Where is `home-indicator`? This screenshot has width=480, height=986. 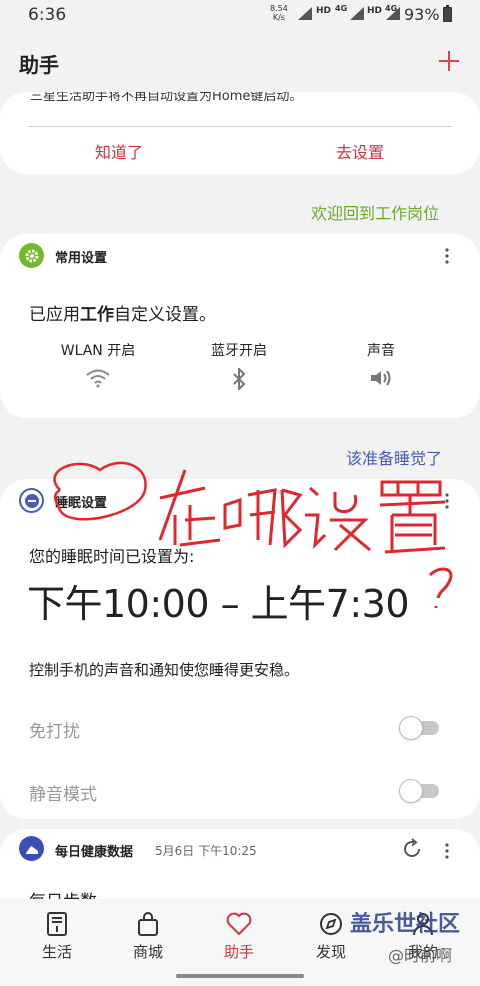
home-indicator is located at coordinates (240, 976).